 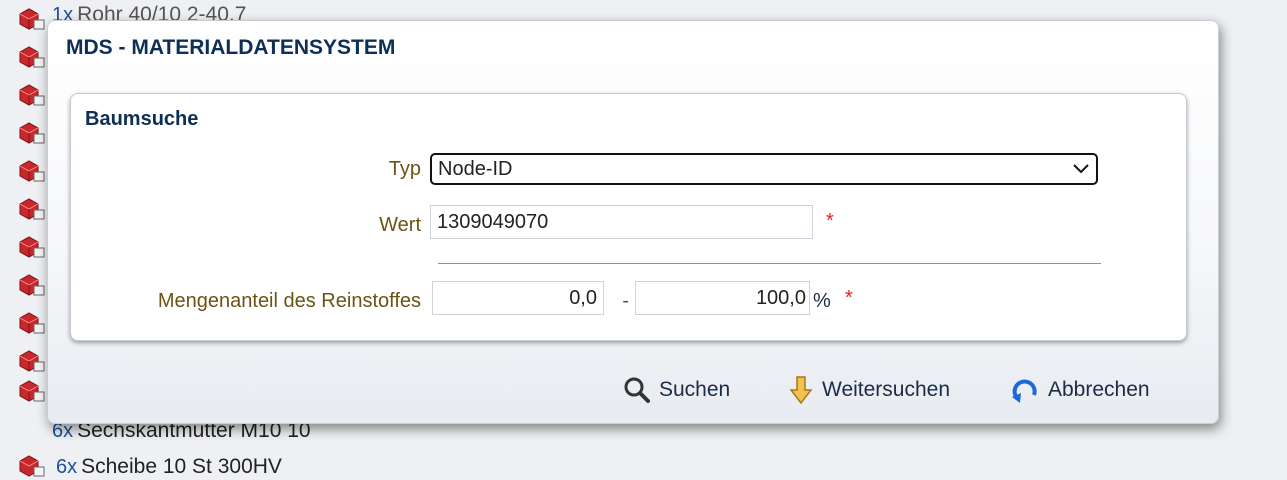 I want to click on arrow-down-icon, so click(x=801, y=390).